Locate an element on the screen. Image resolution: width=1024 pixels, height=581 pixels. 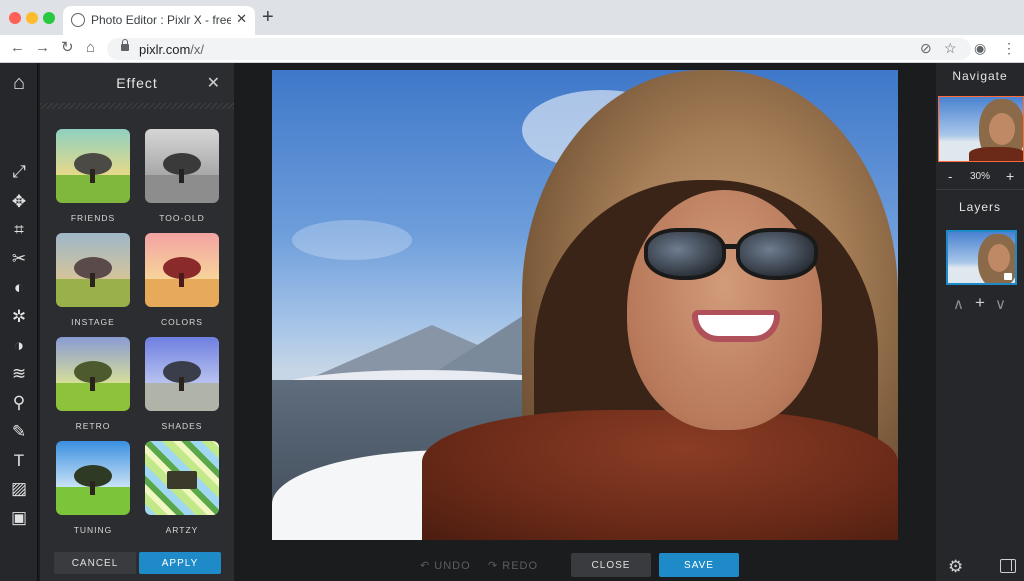
effect-label: RETRO is located at coordinates (93, 426).